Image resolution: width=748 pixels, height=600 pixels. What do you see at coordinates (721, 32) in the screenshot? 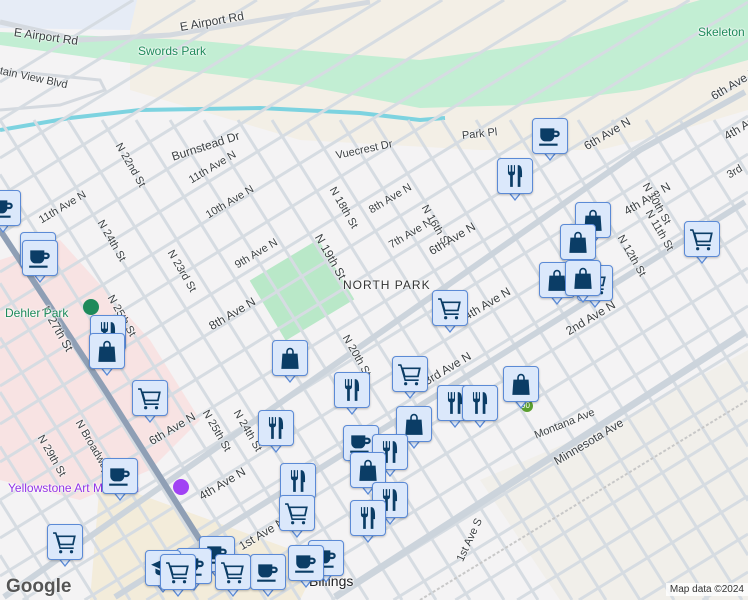
I see `park-label: Skeleton` at bounding box center [721, 32].